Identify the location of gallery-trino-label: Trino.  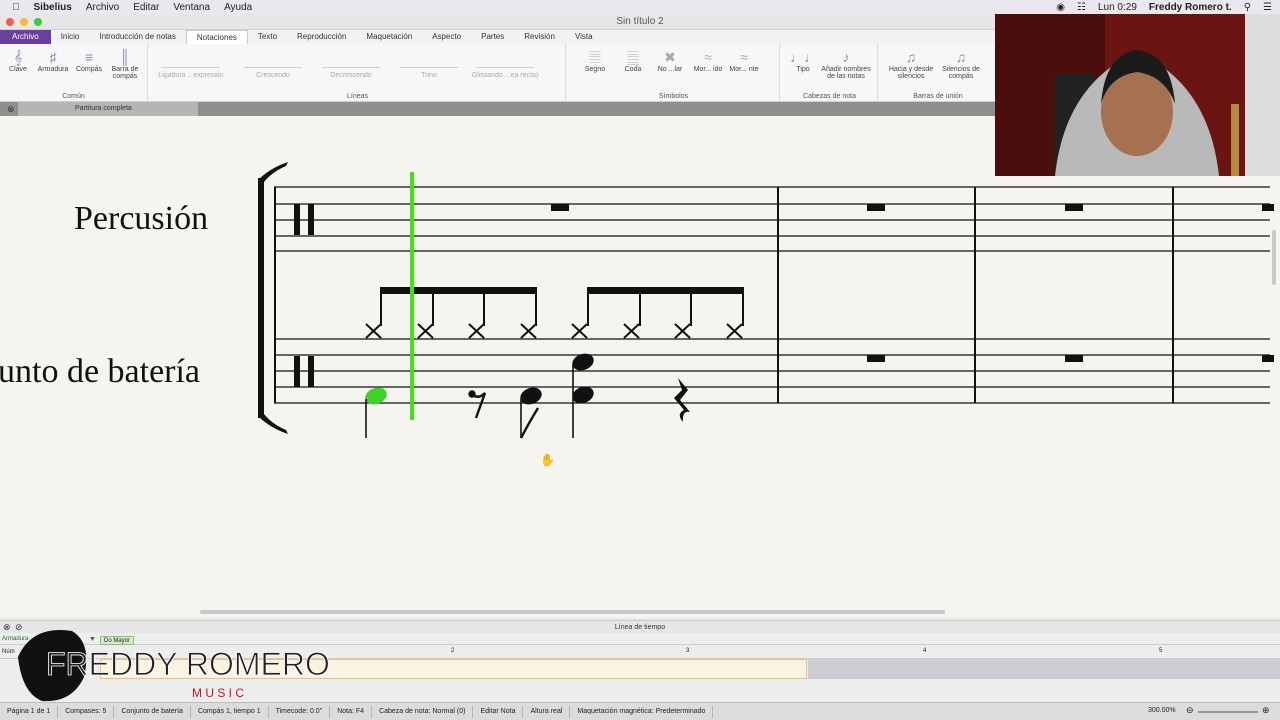
(429, 75).